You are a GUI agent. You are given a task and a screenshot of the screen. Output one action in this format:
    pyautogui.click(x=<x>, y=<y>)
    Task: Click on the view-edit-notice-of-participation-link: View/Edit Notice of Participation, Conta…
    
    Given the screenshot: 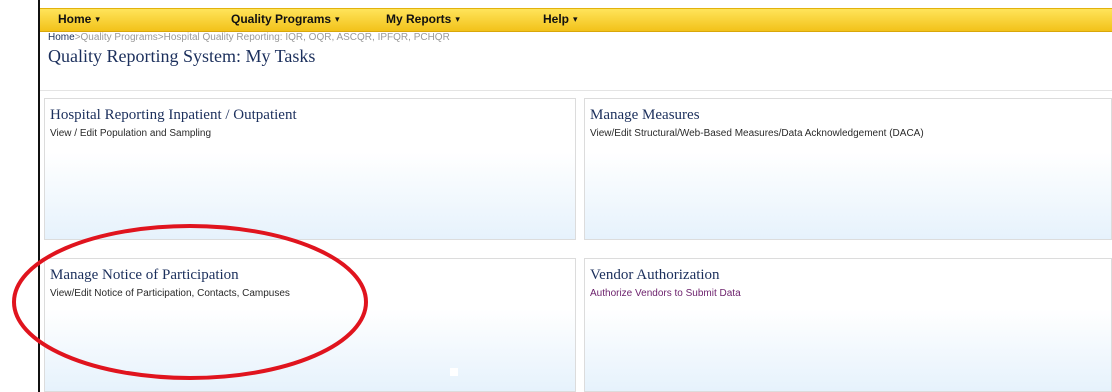 What is the action you would take?
    pyautogui.click(x=170, y=293)
    